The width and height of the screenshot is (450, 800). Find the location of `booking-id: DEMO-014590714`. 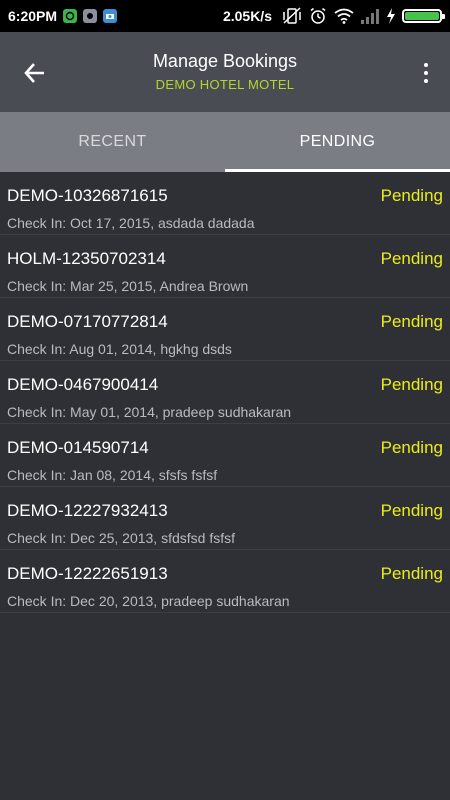

booking-id: DEMO-014590714 is located at coordinates (78, 447).